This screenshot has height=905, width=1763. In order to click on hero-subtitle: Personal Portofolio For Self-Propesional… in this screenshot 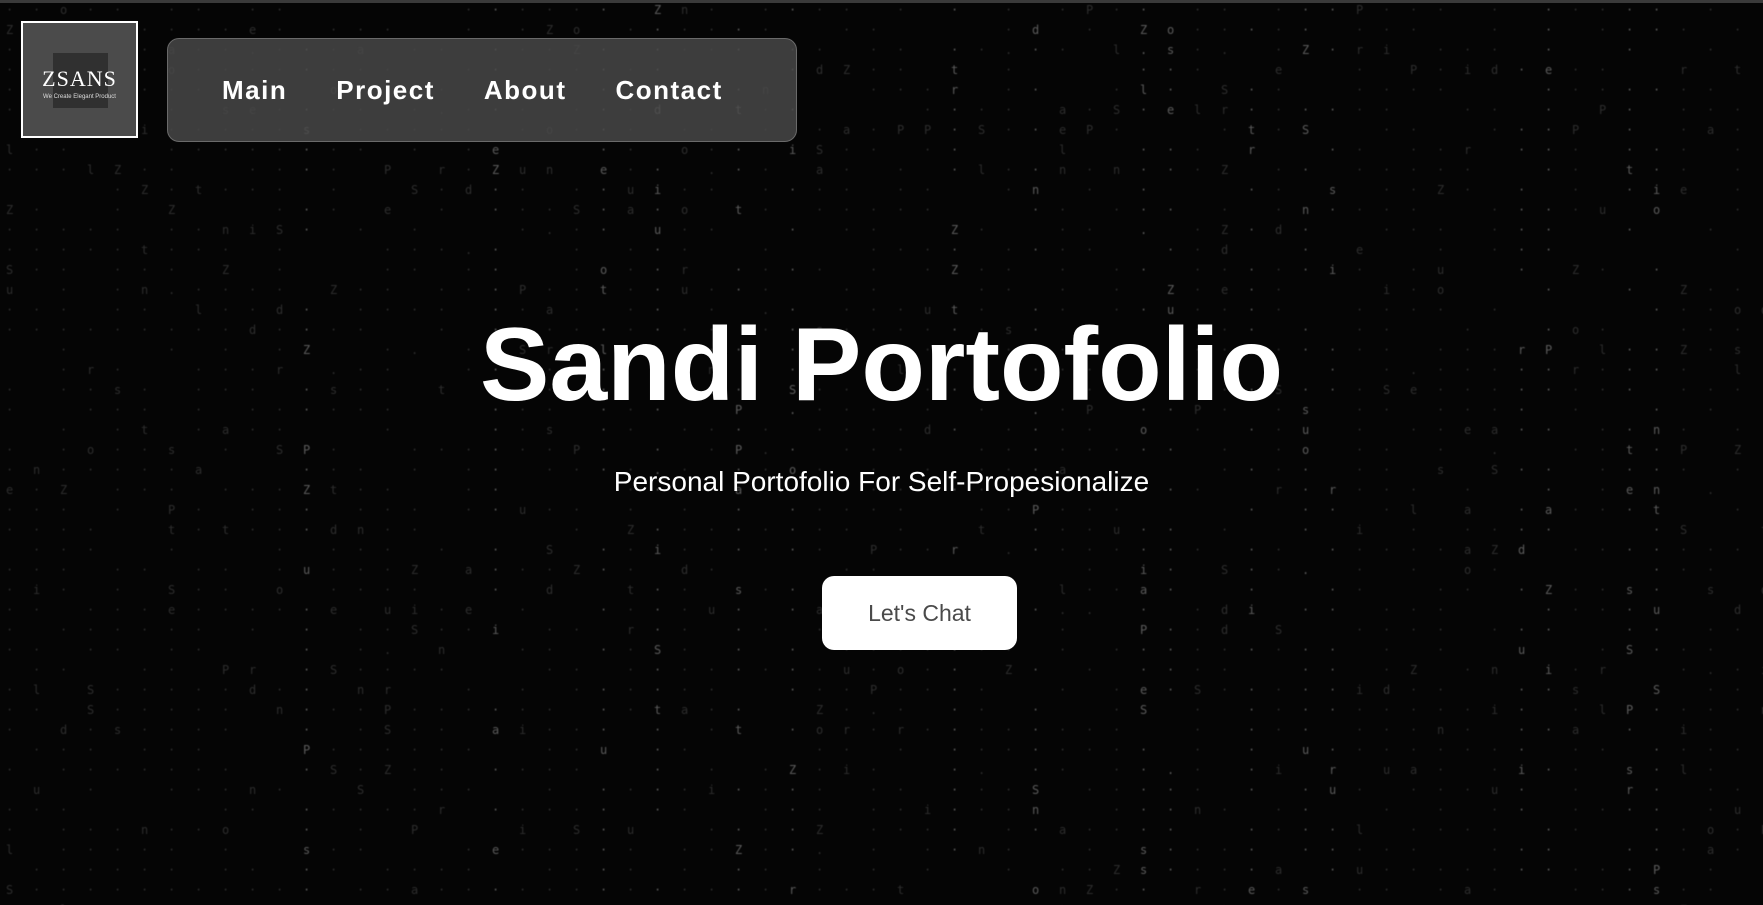, I will do `click(881, 481)`.